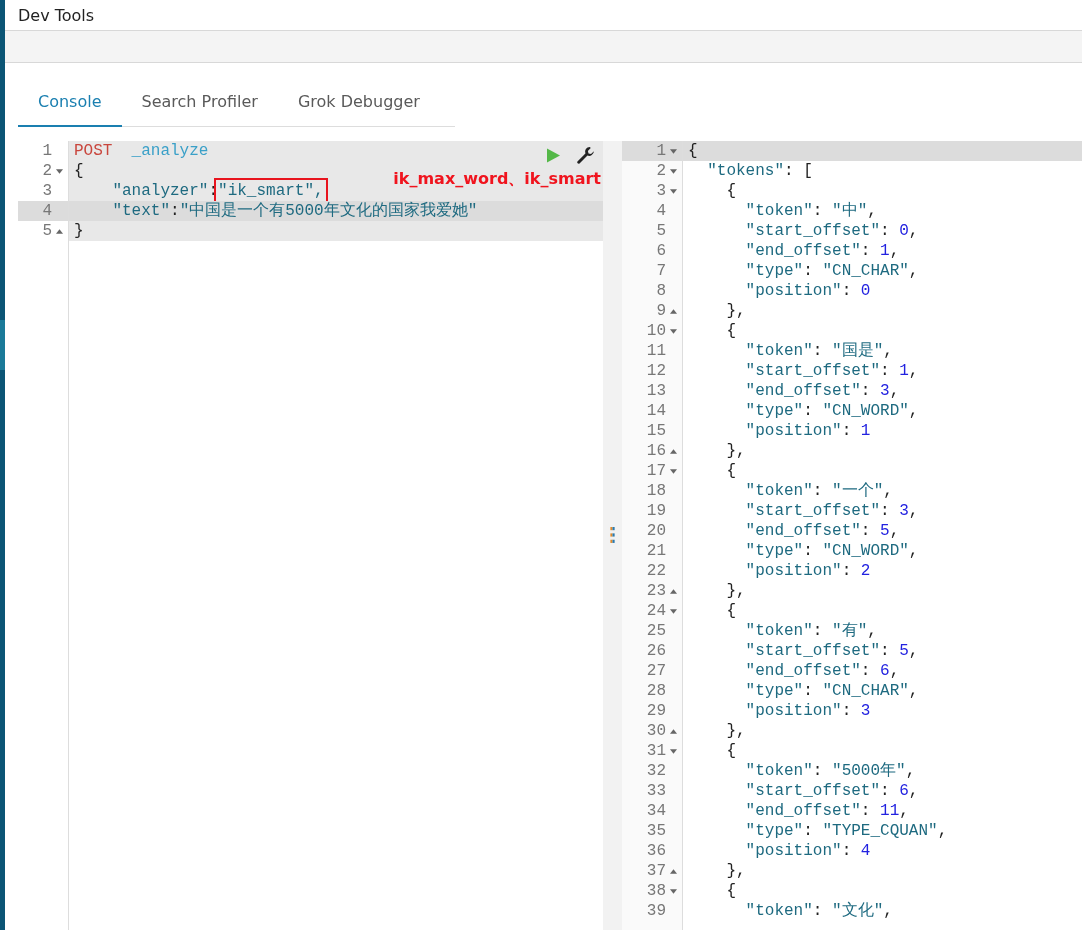 The height and width of the screenshot is (930, 1082). What do you see at coordinates (612, 535) in the screenshot?
I see `resize-handle-icon` at bounding box center [612, 535].